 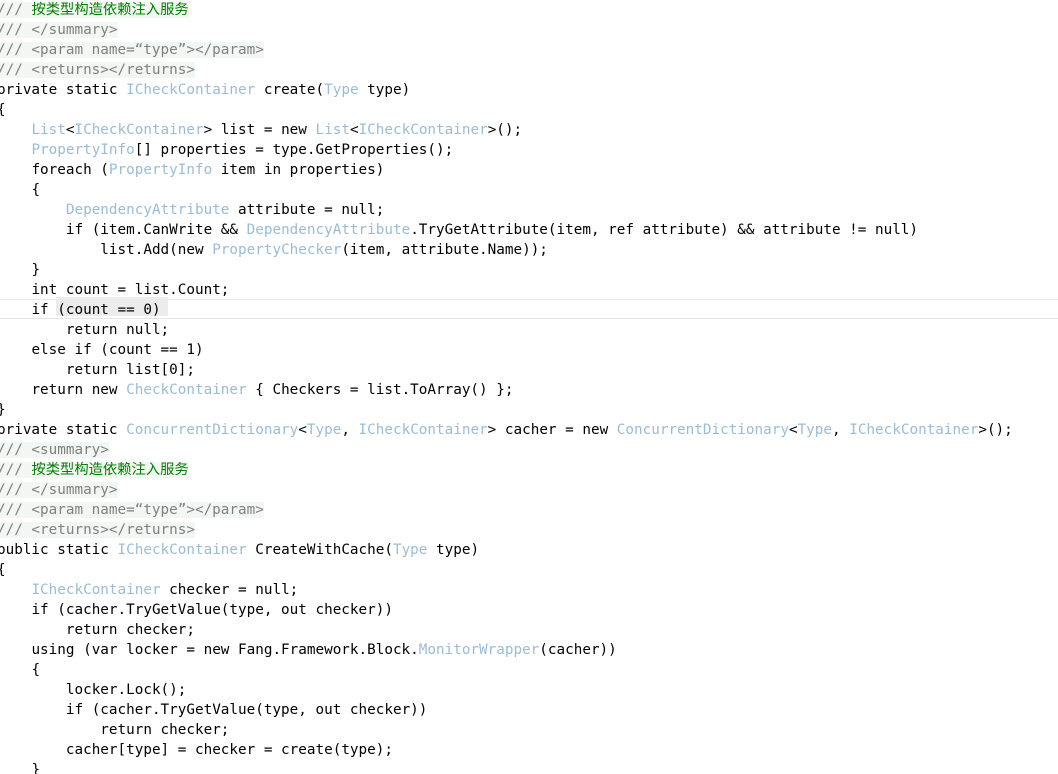 I want to click on code-token-plain: CreateWithCache(, so click(x=319, y=550).